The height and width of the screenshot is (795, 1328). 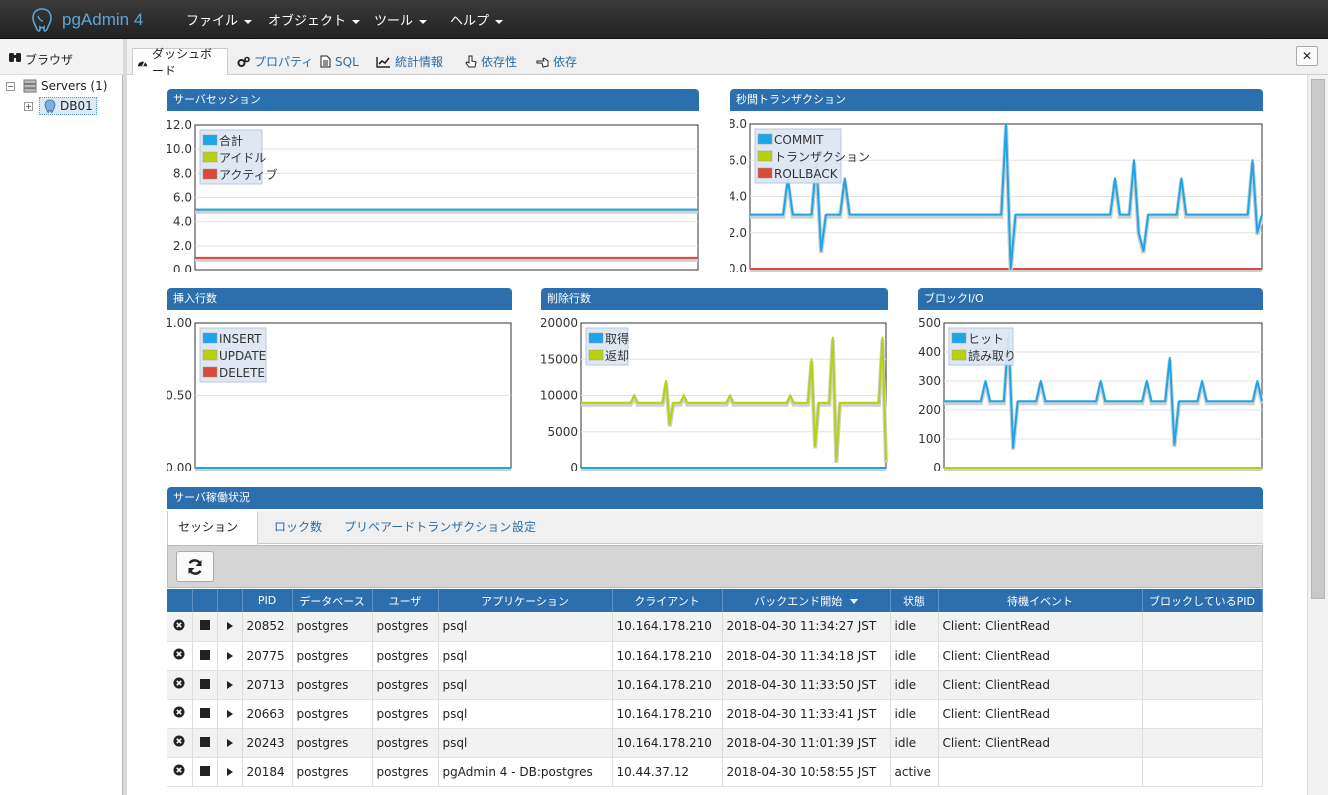 I want to click on menu-tools-label: ツール, so click(x=394, y=21).